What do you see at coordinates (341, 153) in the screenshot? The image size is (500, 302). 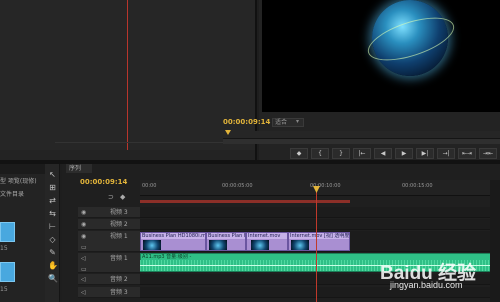 I see `mark-out-button: }` at bounding box center [341, 153].